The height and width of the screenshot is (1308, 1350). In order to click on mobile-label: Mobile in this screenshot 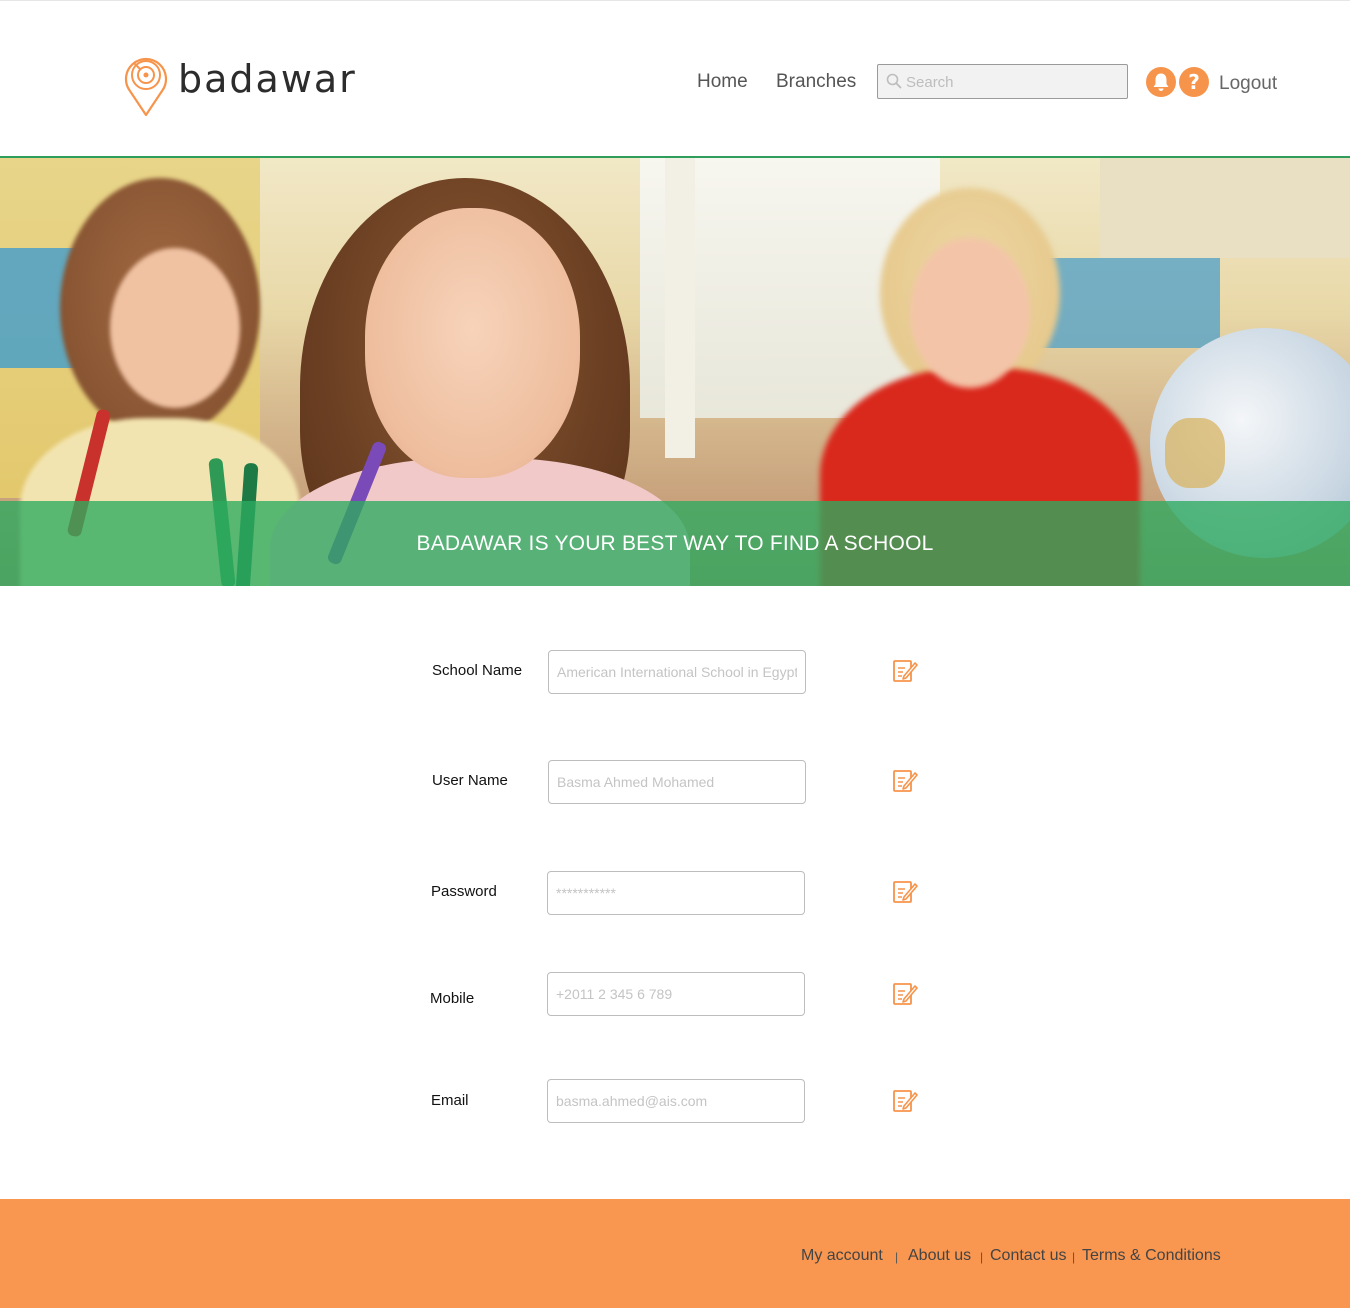, I will do `click(452, 998)`.